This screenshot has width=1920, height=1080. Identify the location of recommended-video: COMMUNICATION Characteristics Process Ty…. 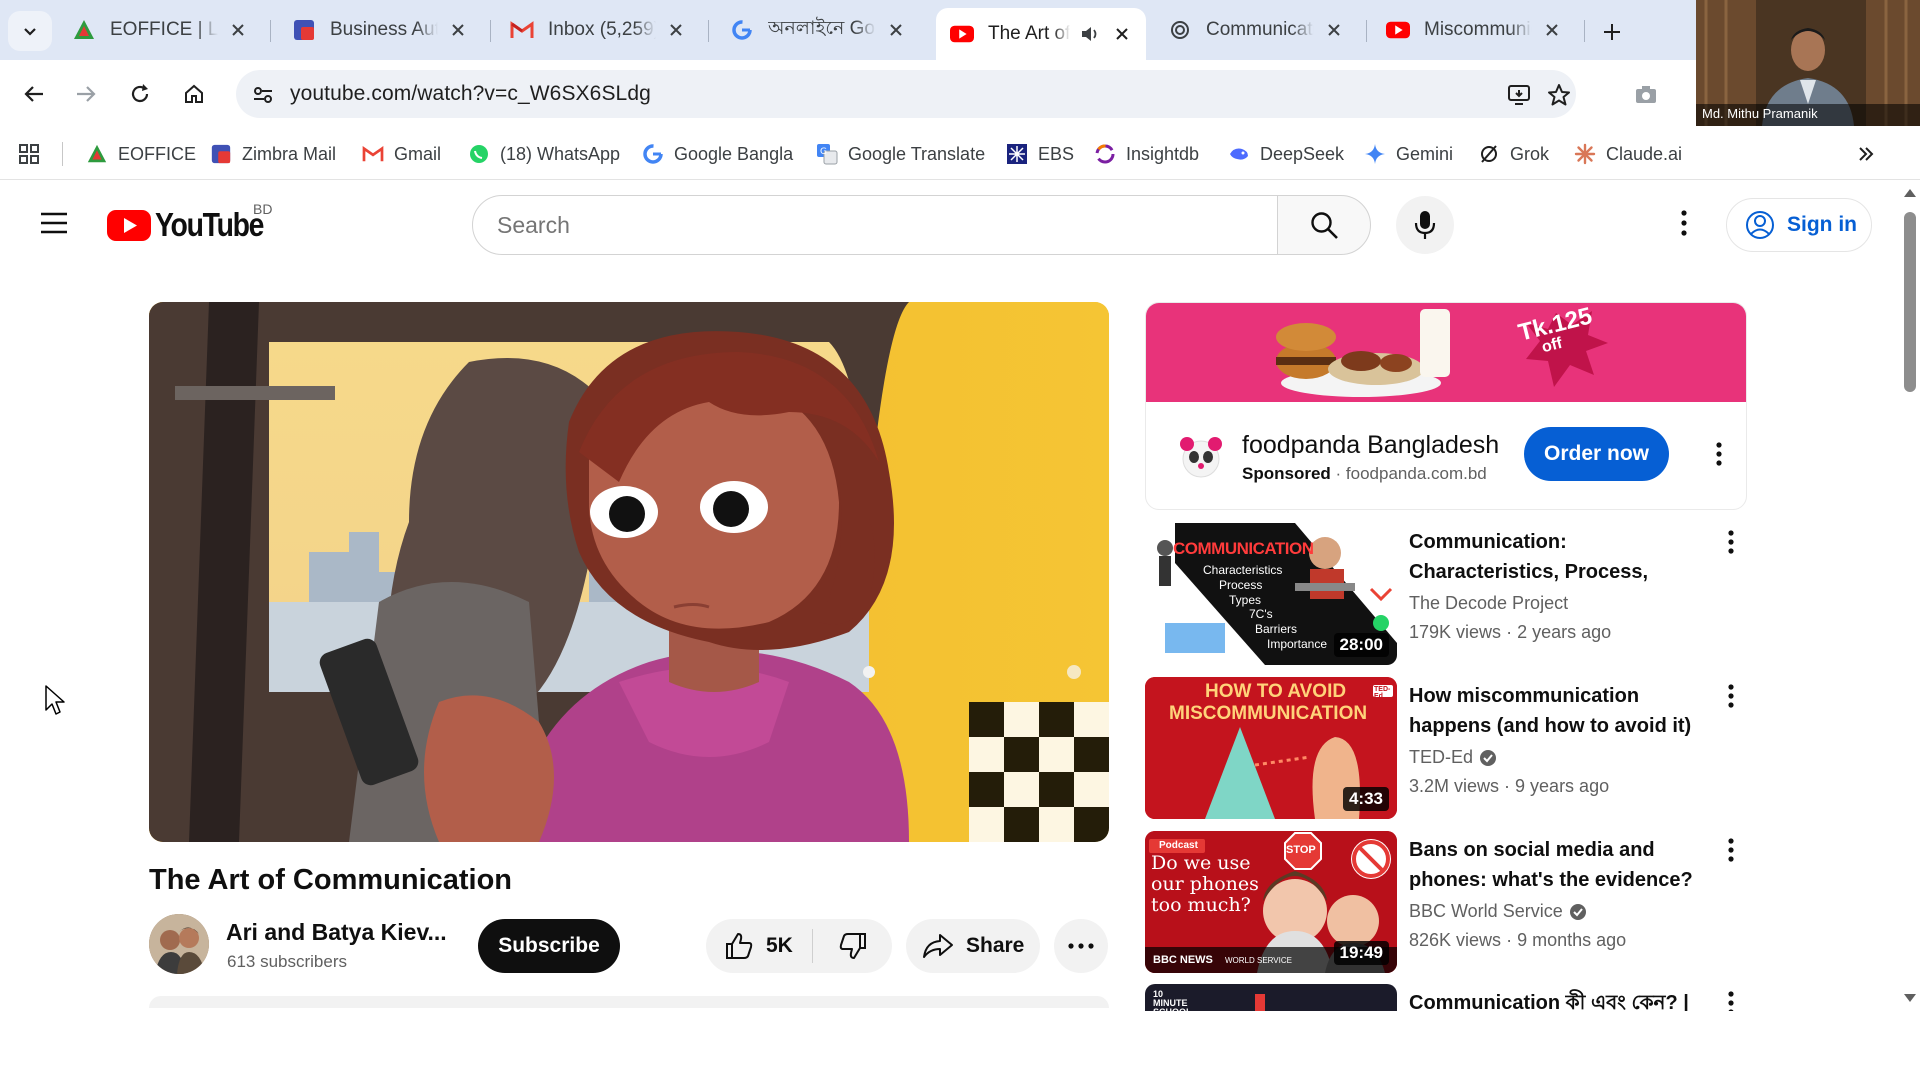
(1445, 595).